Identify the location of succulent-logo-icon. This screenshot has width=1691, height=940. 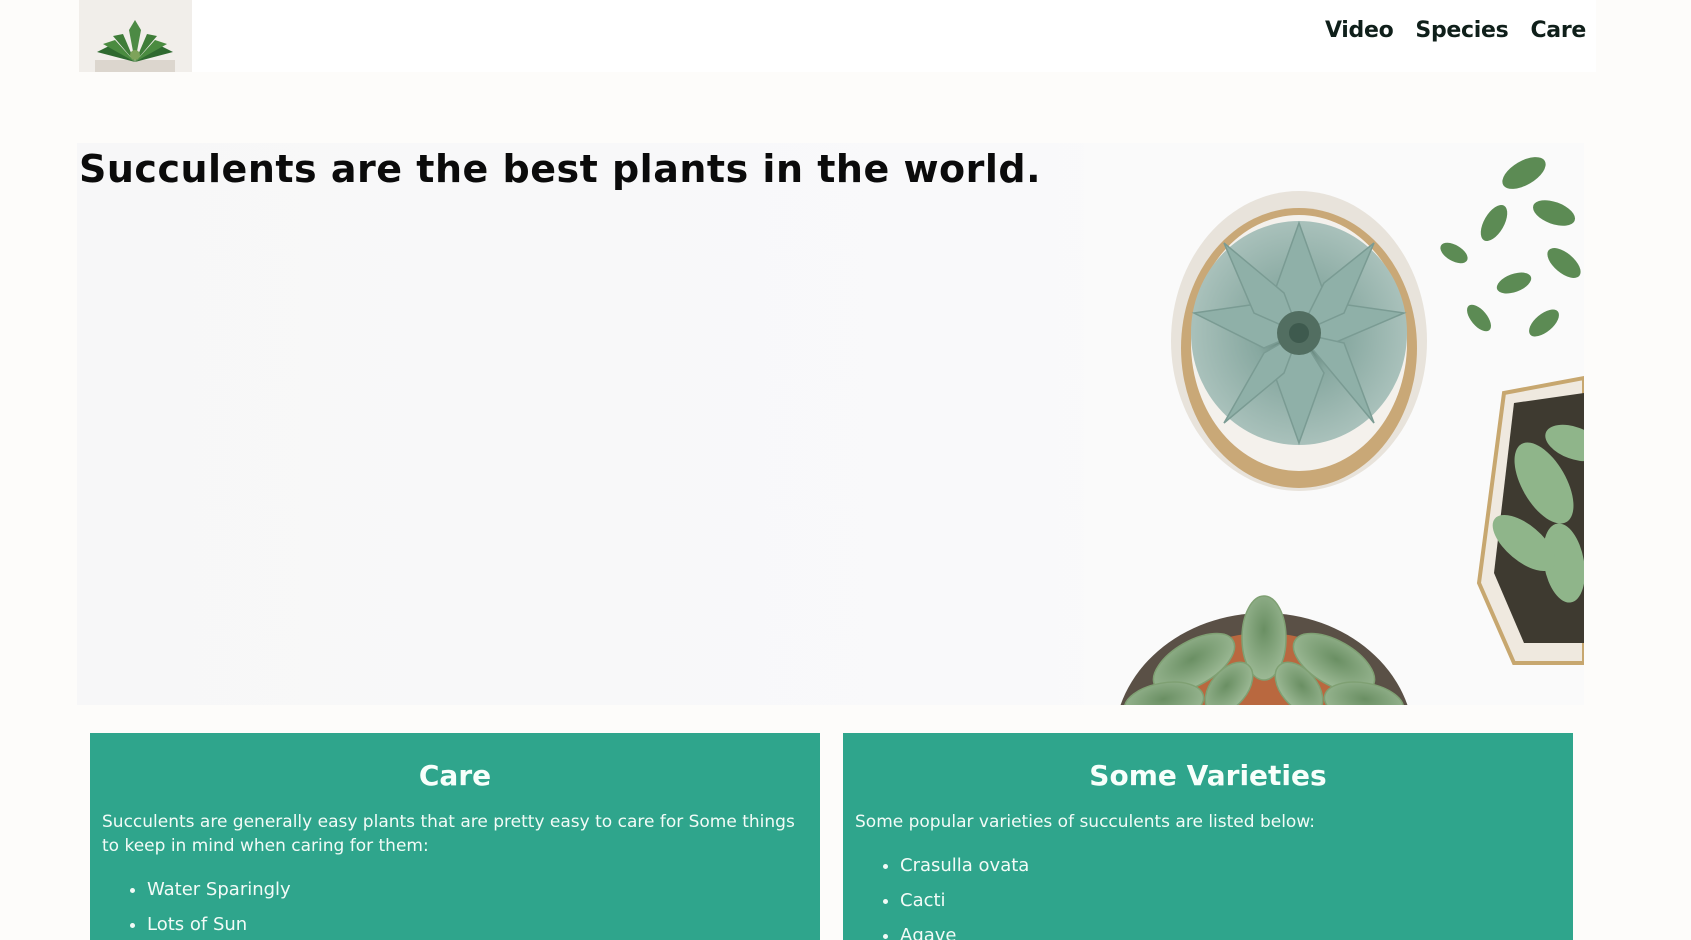
(135, 36).